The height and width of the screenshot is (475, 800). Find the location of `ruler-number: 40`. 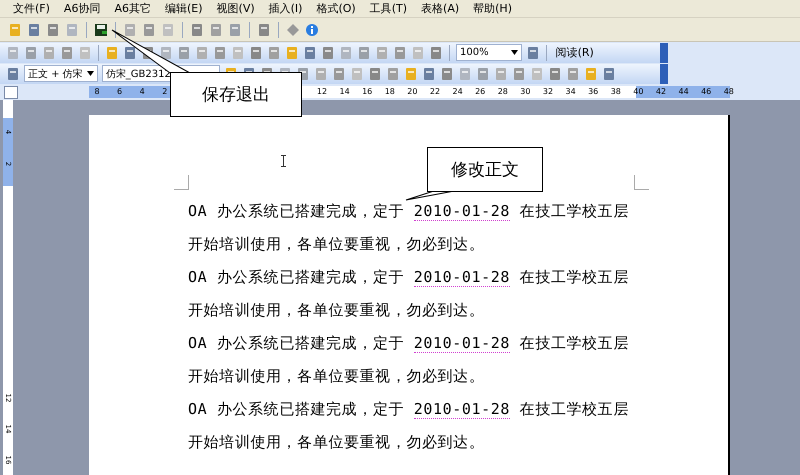

ruler-number: 40 is located at coordinates (638, 92).